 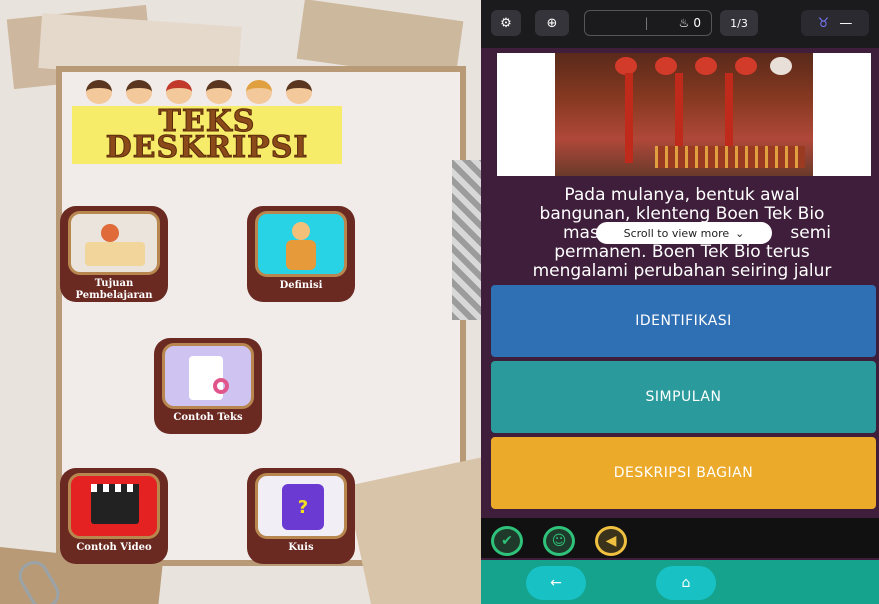 What do you see at coordinates (114, 506) in the screenshot?
I see `clapperboard-icon` at bounding box center [114, 506].